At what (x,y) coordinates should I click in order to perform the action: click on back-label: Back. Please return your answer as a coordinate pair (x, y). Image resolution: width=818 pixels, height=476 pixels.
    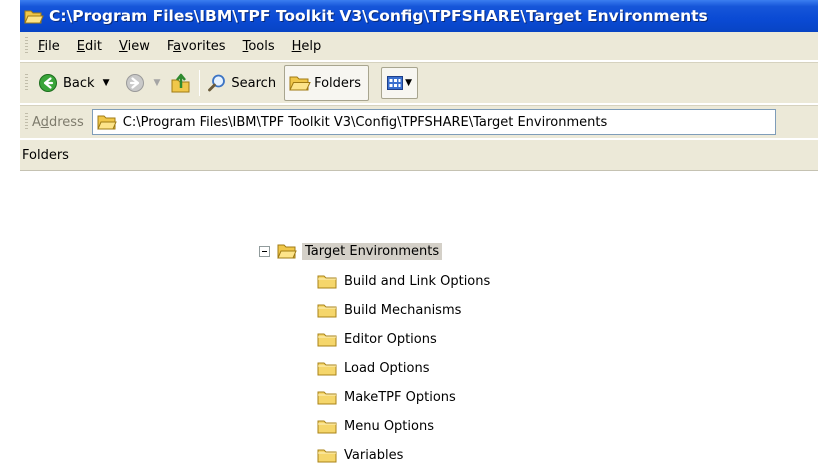
    Looking at the image, I should click on (79, 83).